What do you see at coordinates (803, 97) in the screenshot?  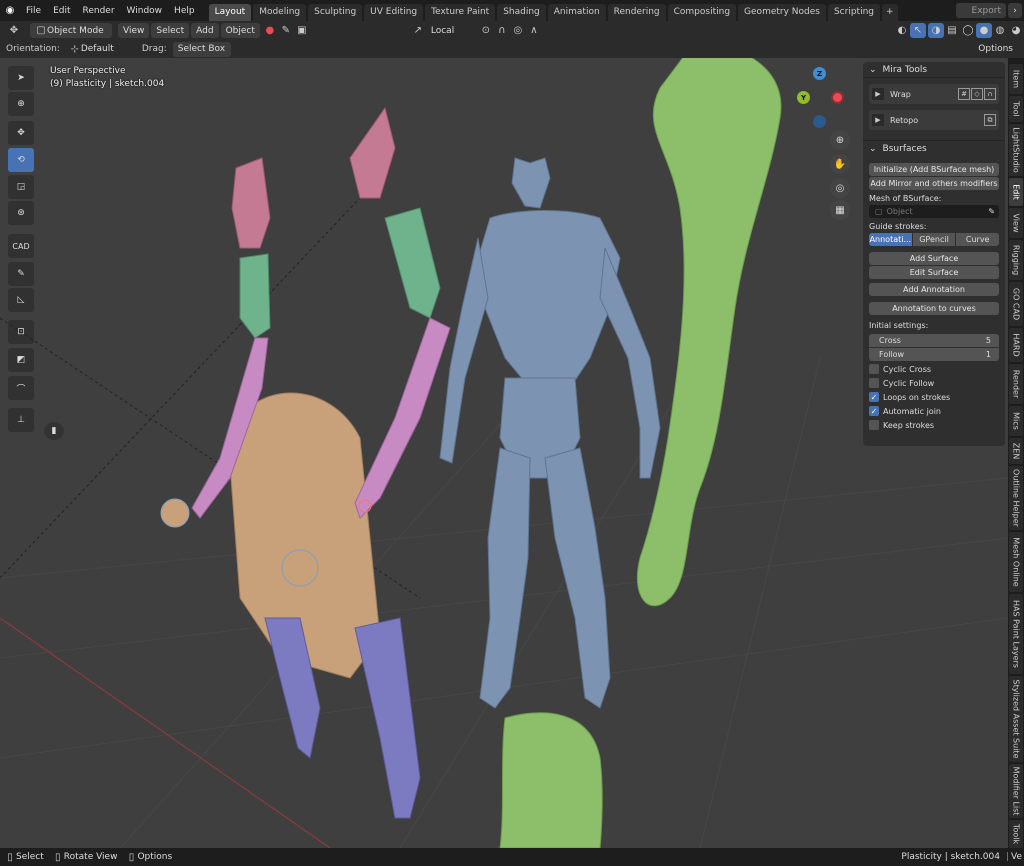 I see `gizmo-y-axis: Y` at bounding box center [803, 97].